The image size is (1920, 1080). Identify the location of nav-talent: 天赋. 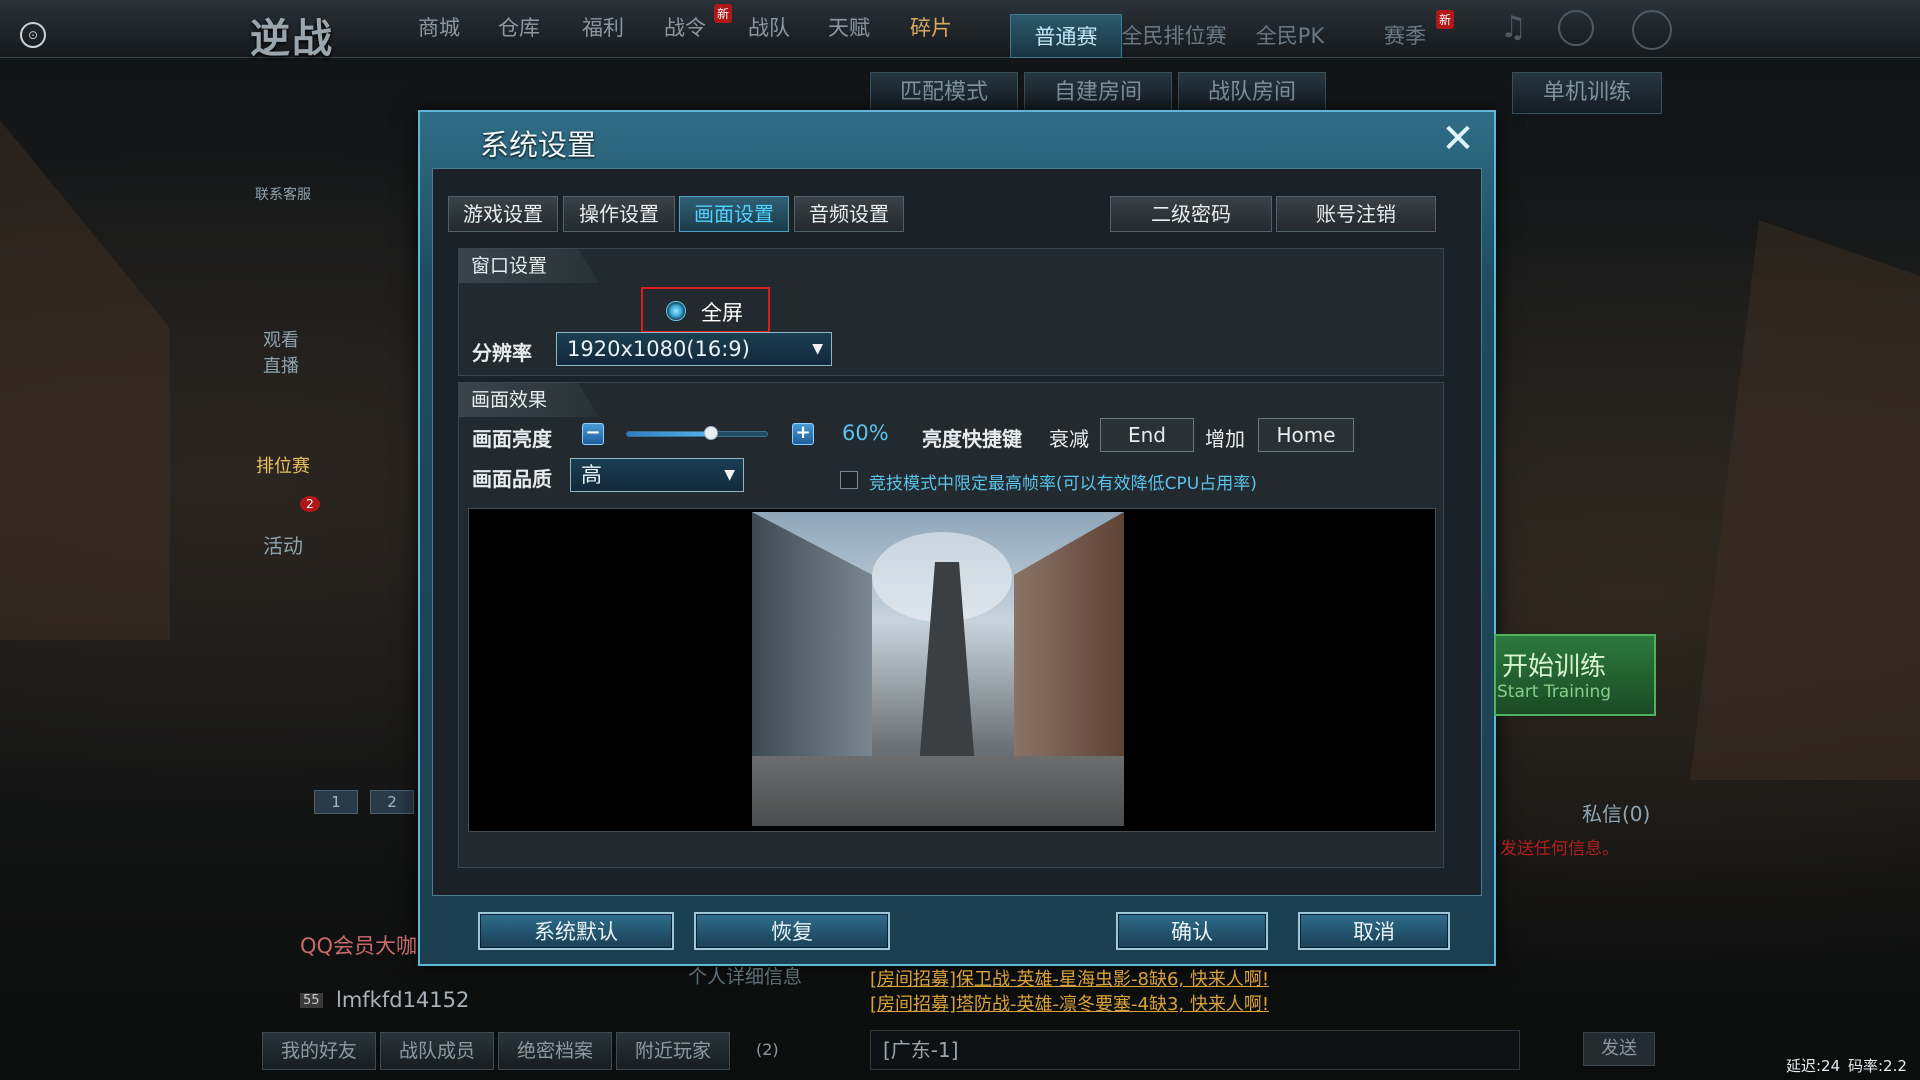
(849, 27).